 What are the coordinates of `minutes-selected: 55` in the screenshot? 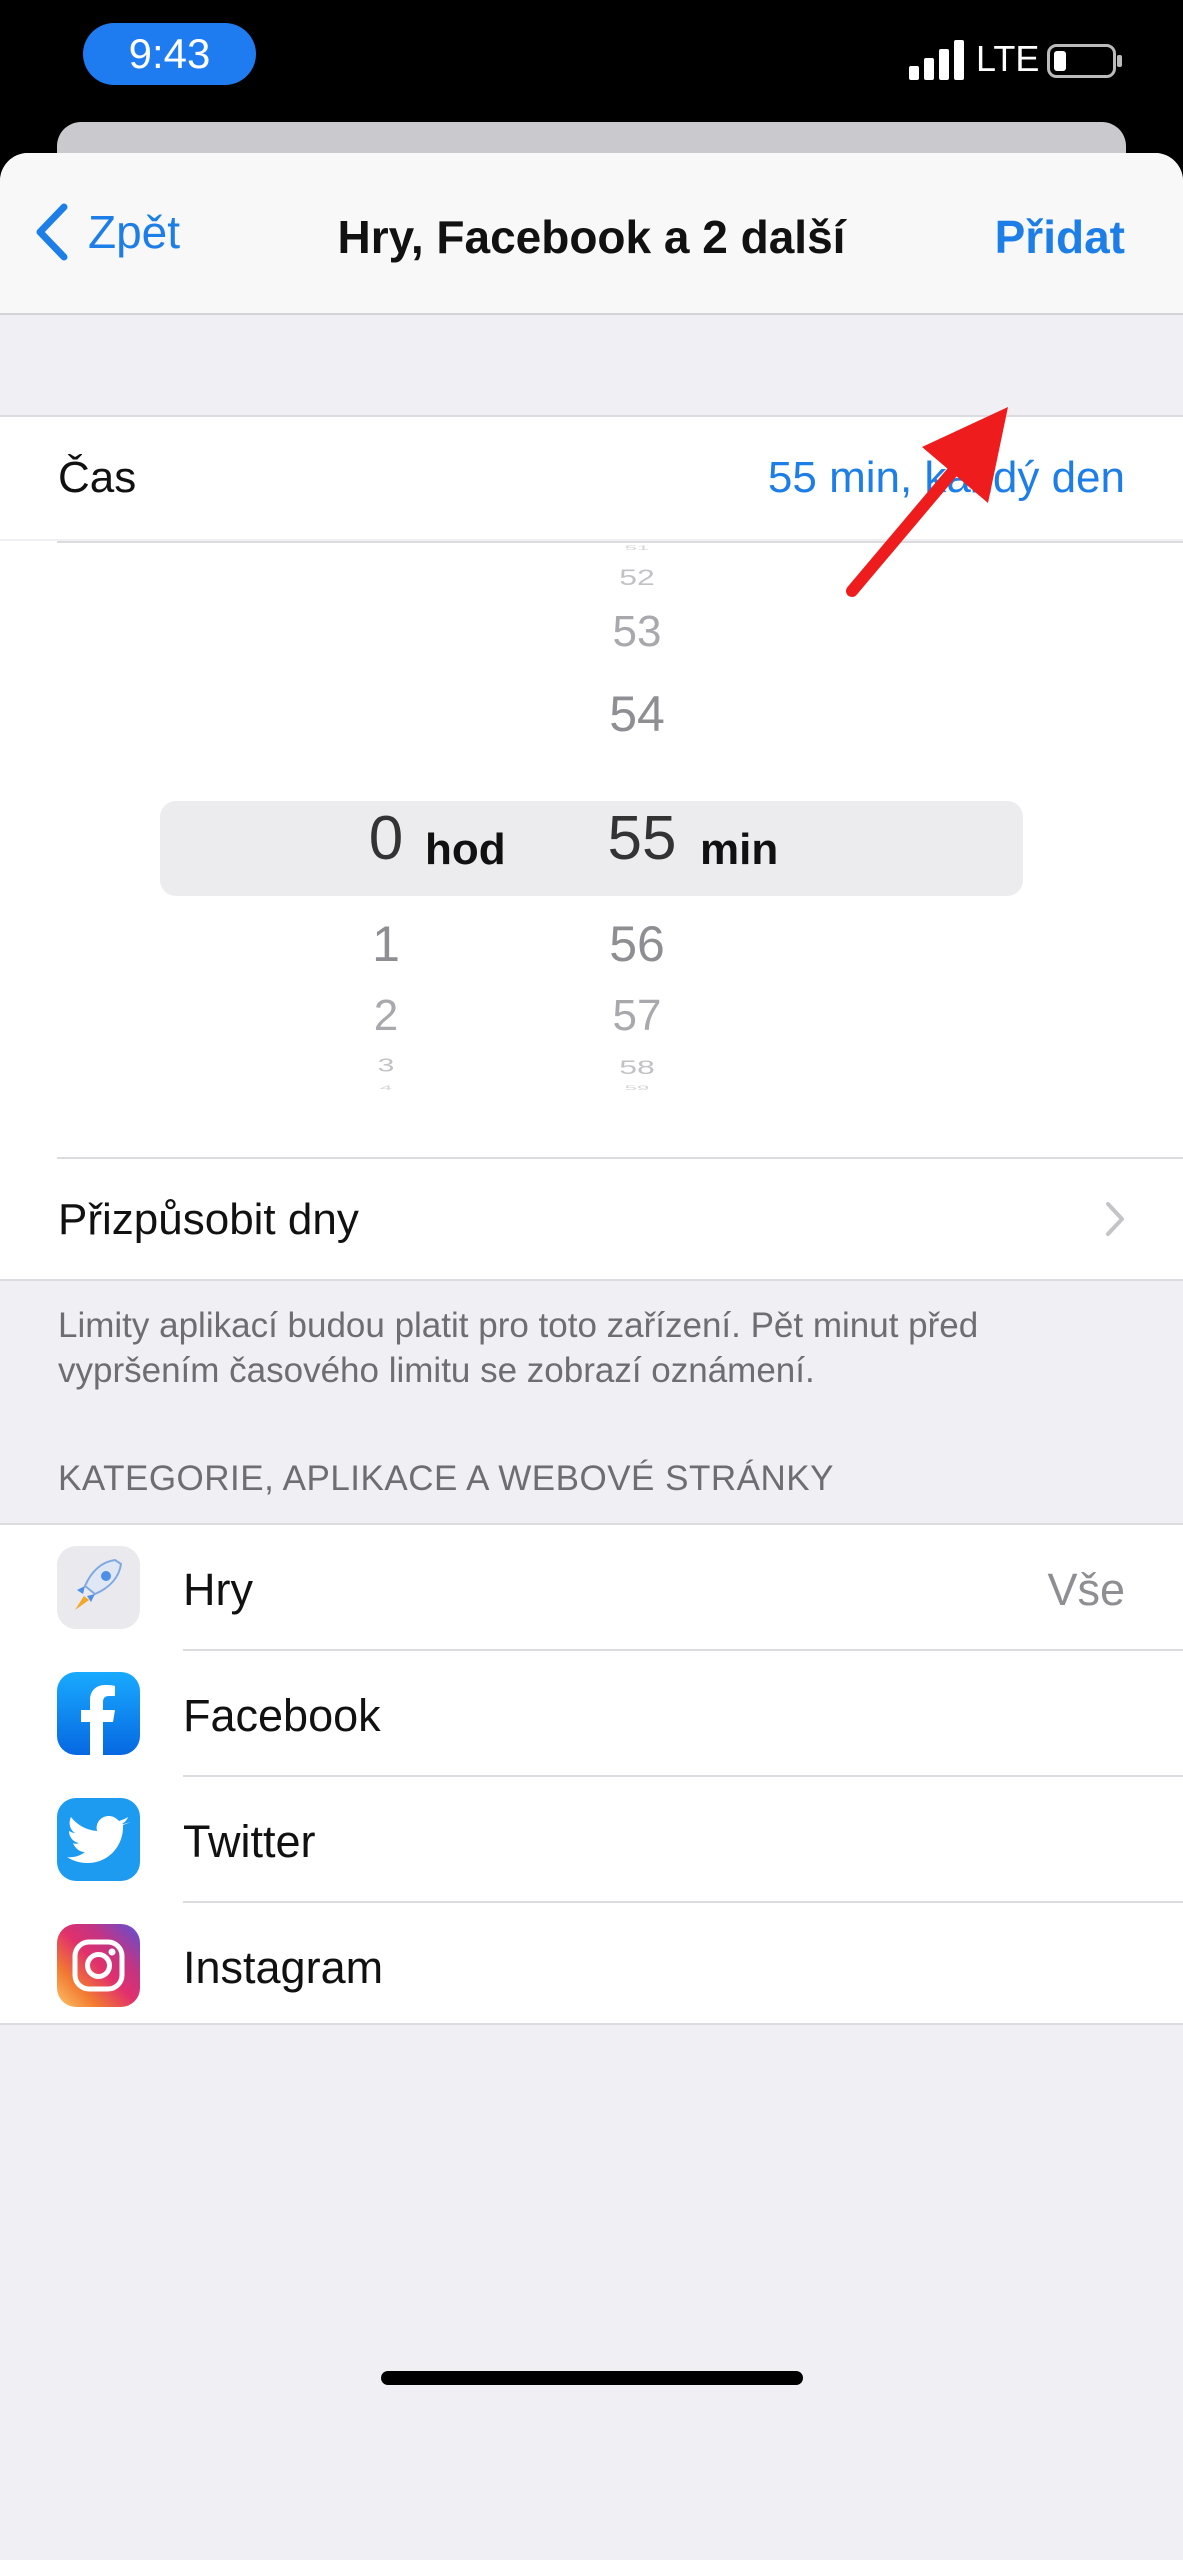 It's located at (642, 838).